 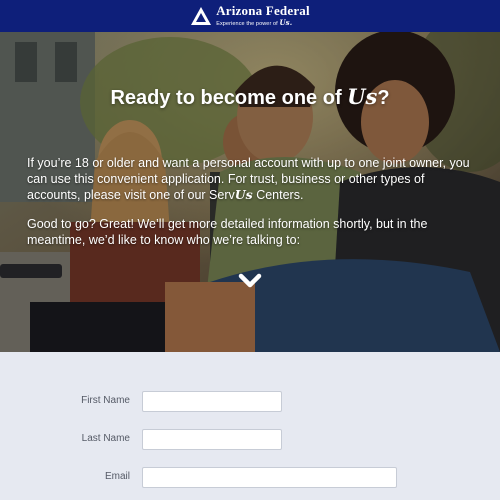 What do you see at coordinates (201, 16) in the screenshot?
I see `logo-mark-icon` at bounding box center [201, 16].